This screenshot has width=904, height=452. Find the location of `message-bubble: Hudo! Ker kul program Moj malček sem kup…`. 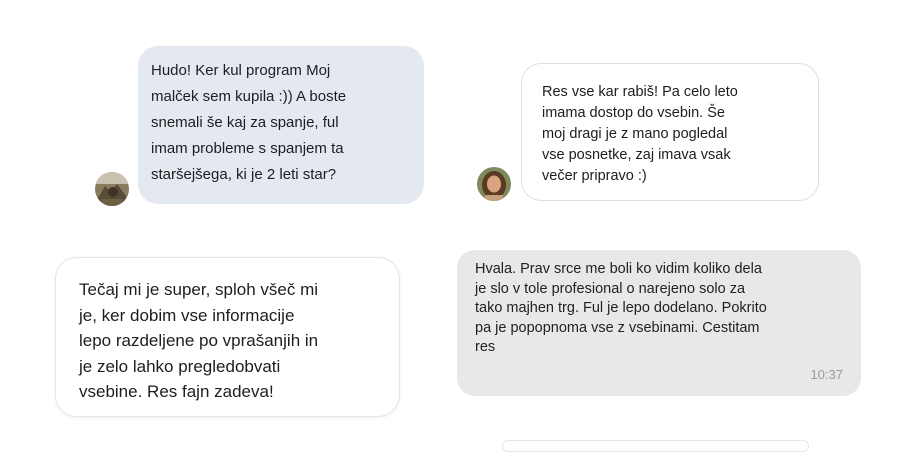

message-bubble: Hudo! Ker kul program Moj malček sem kup… is located at coordinates (281, 125).